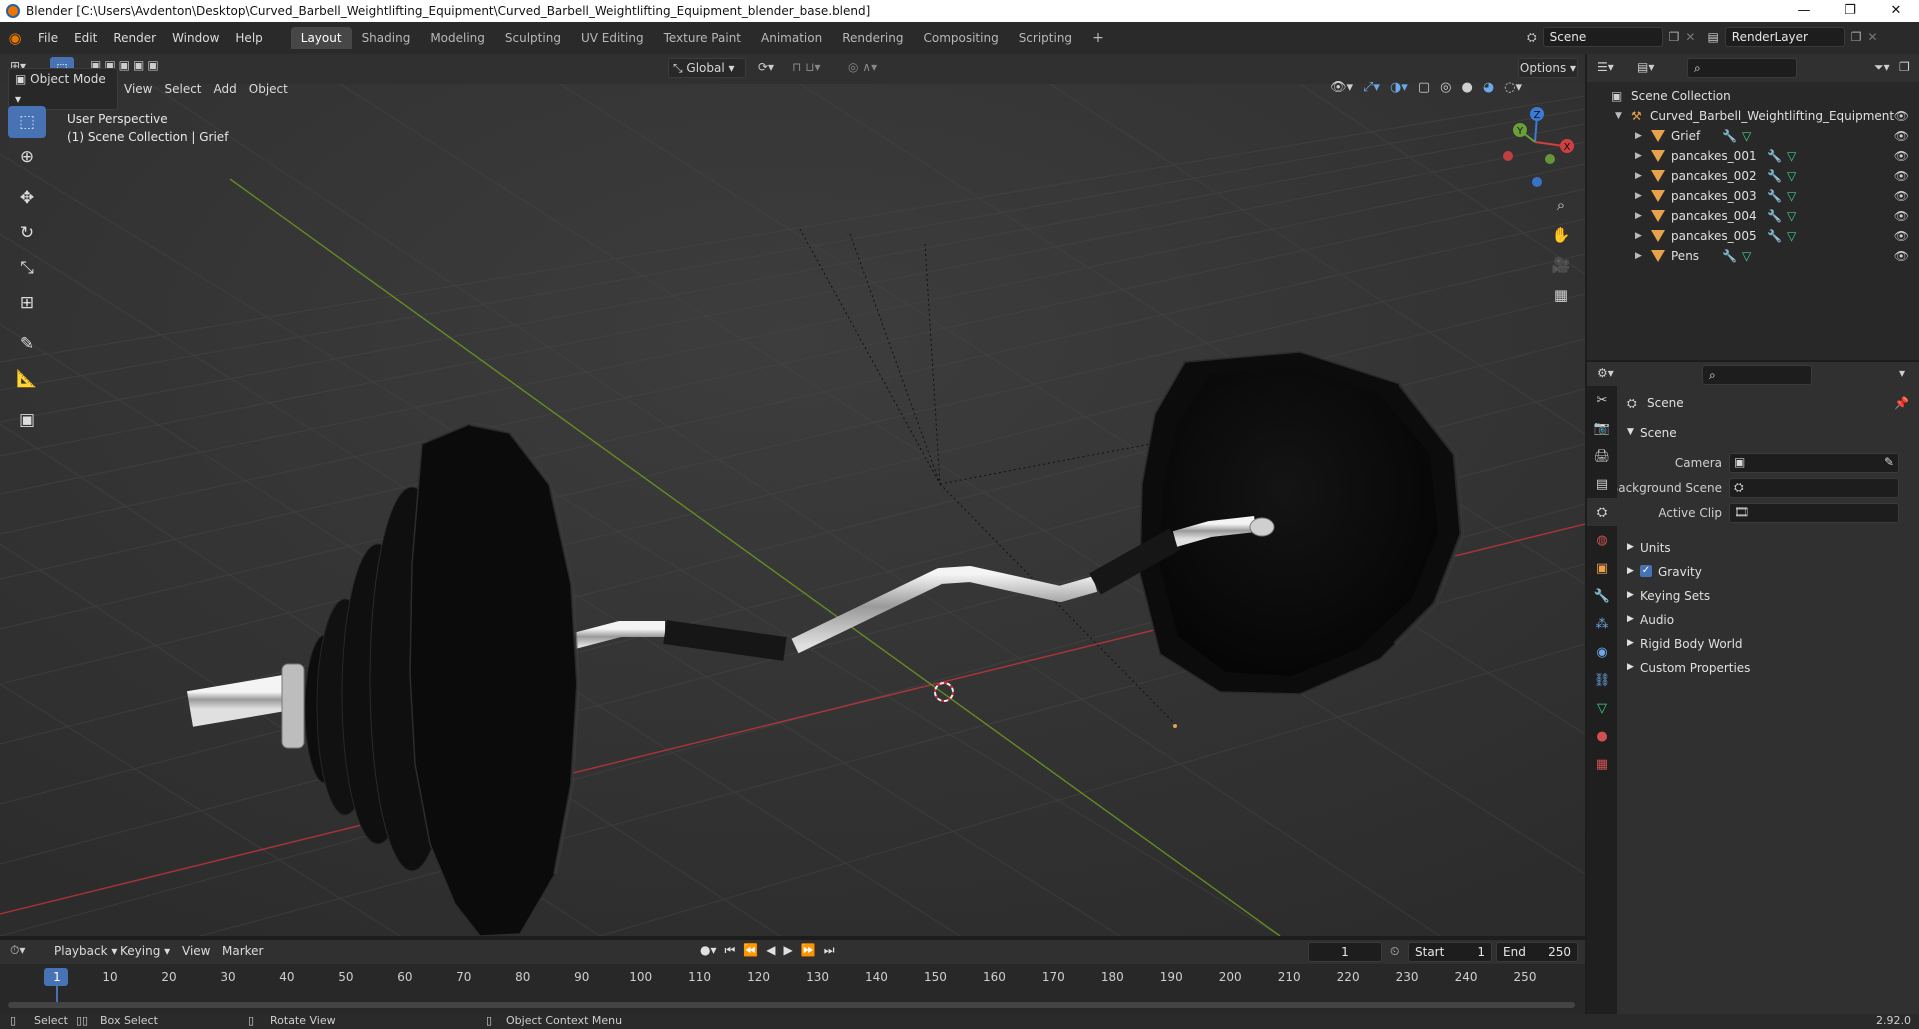 This screenshot has width=1919, height=1029. Describe the element at coordinates (1753, 156) in the screenshot. I see `outliner-row-object: ▶ pancakes_001 🔧 ▽ 👁` at that location.